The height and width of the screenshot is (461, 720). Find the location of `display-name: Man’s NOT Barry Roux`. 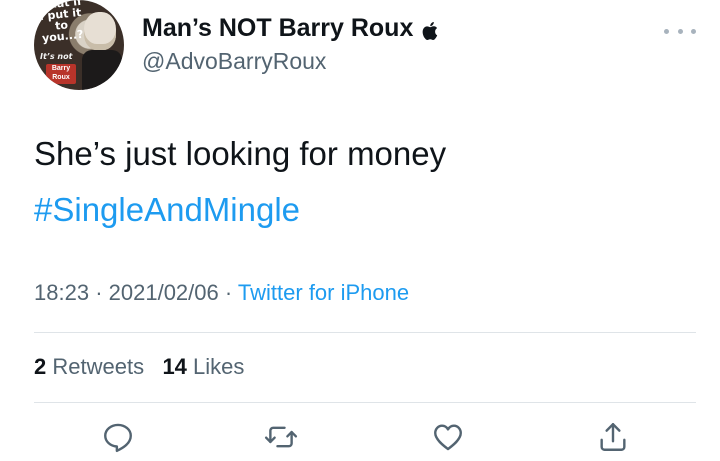

display-name: Man’s NOT Barry Roux is located at coordinates (290, 28).